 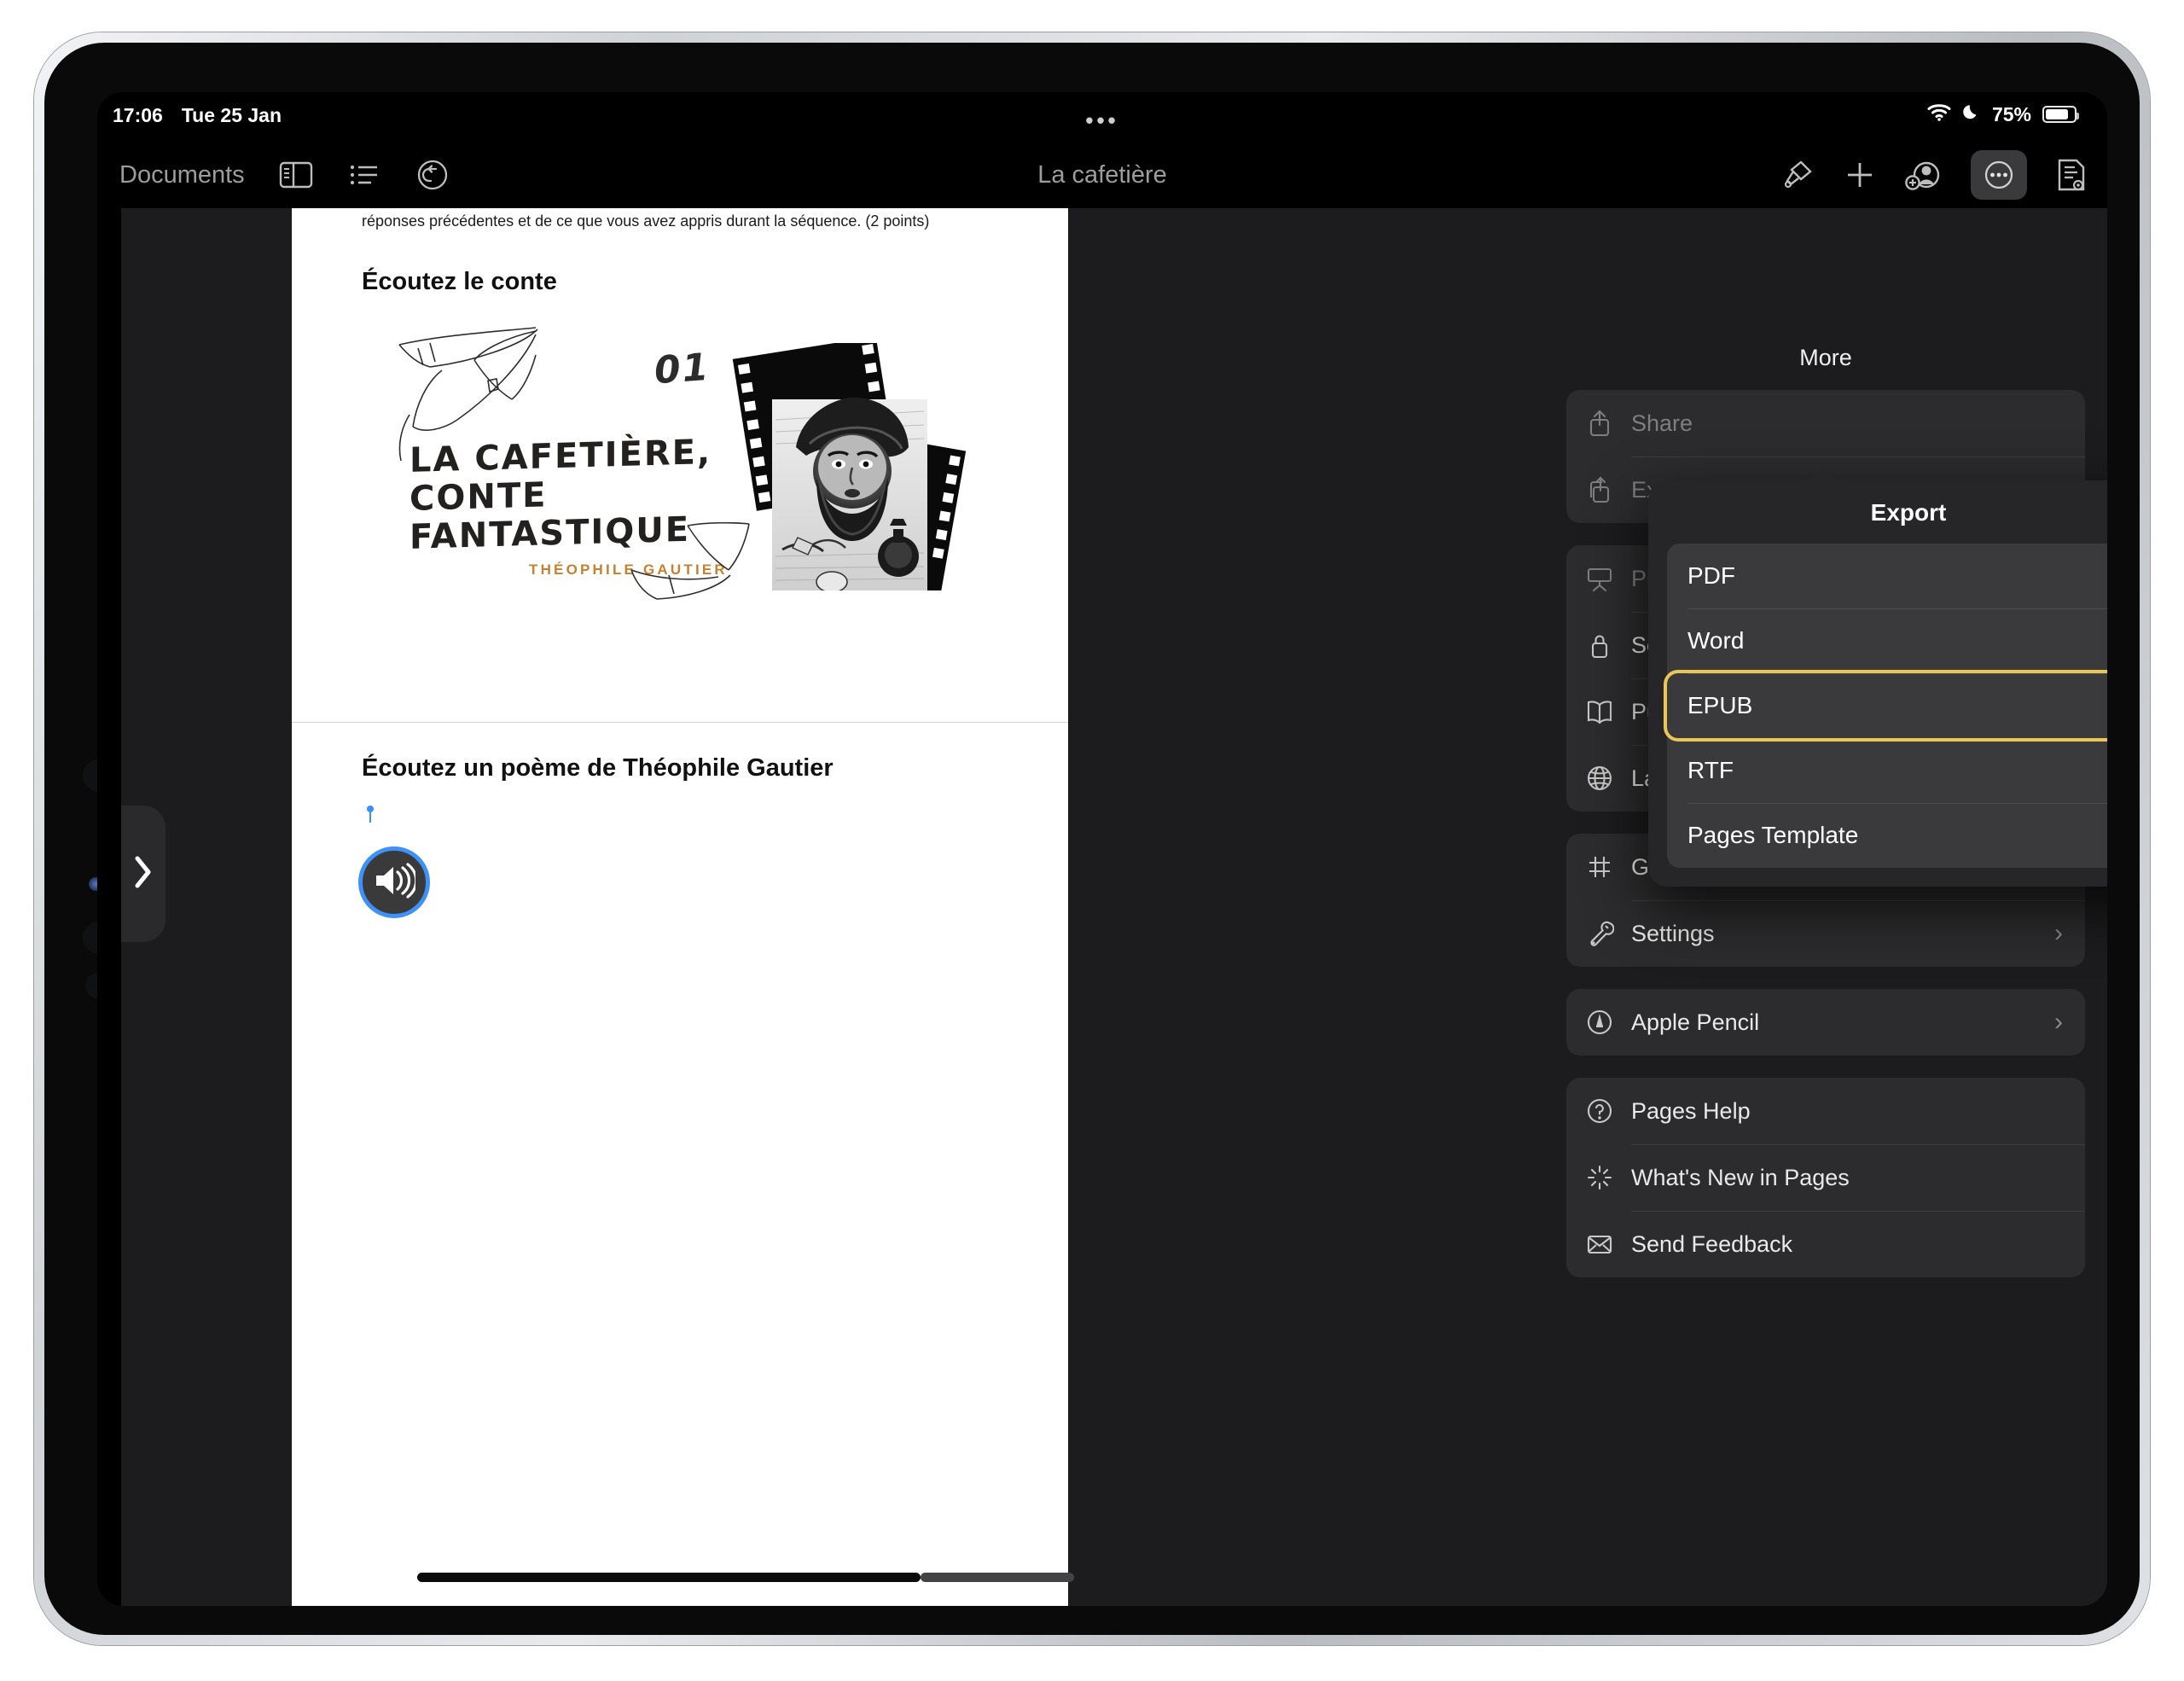 I want to click on menu-item-label: Send Feedback, so click(x=1712, y=1243).